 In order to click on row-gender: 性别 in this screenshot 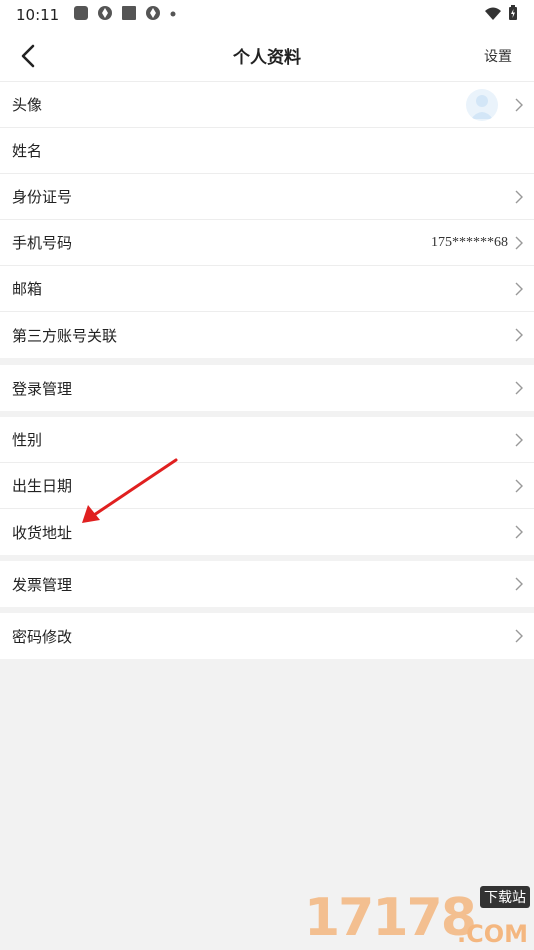, I will do `click(267, 440)`.